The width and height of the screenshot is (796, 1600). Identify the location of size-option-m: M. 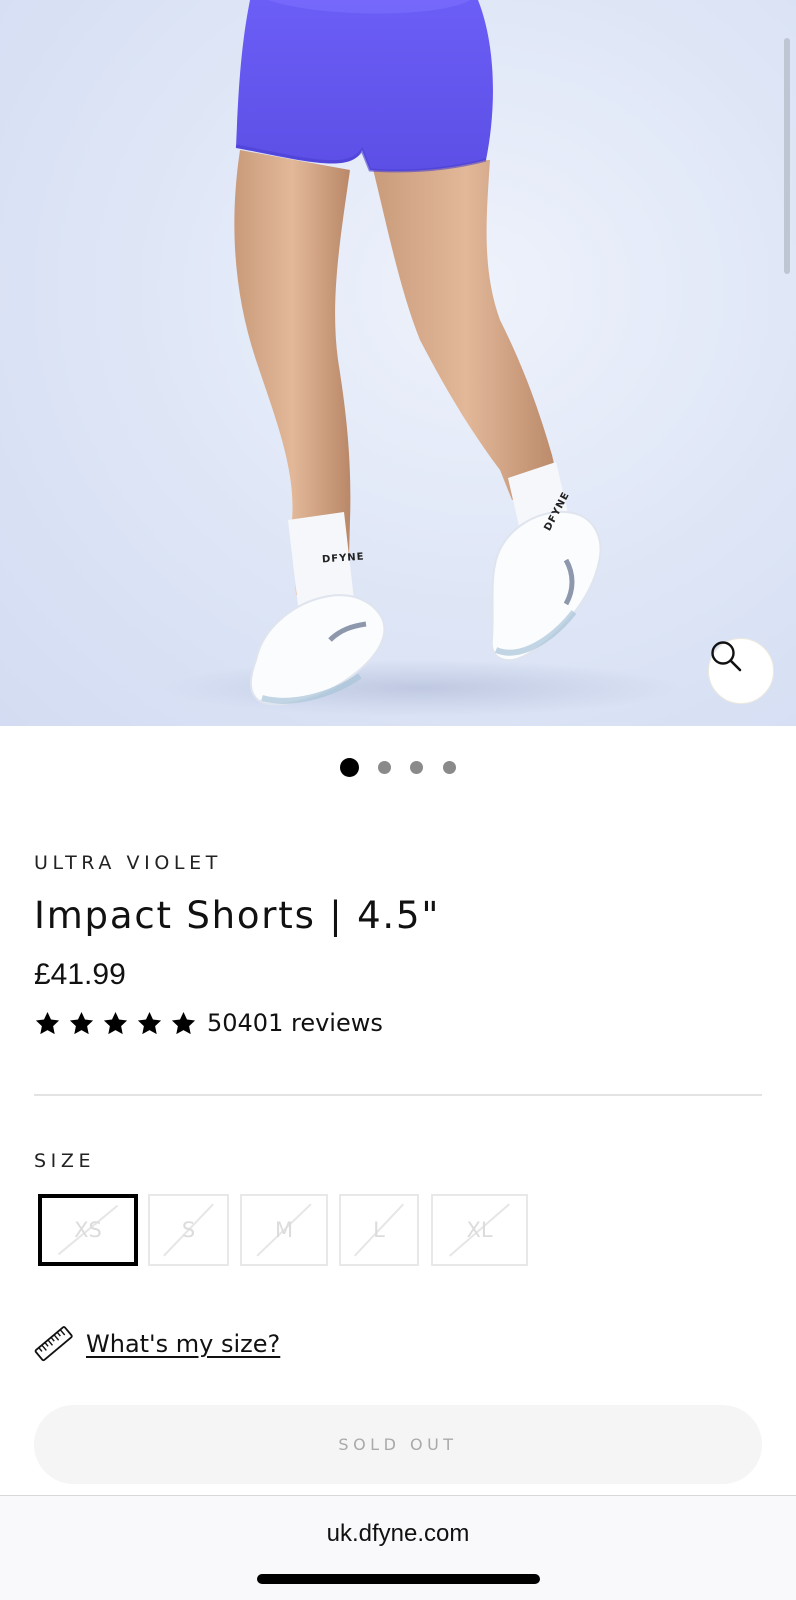
(284, 1230).